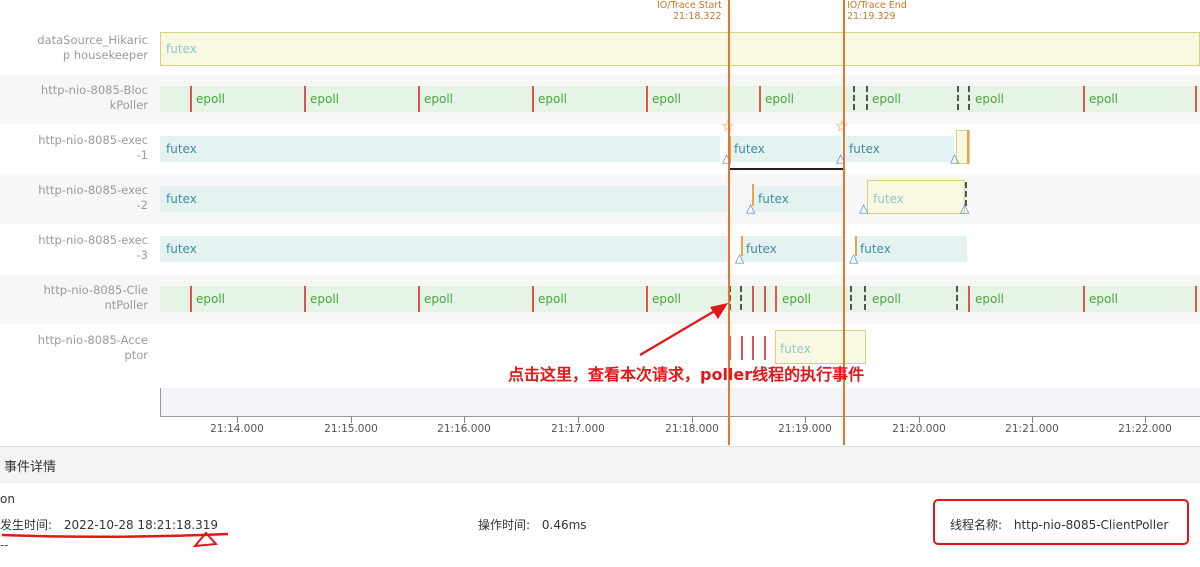  Describe the element at coordinates (74, 148) in the screenshot. I see `lane-label: http-nio-8085-exec -1` at that location.